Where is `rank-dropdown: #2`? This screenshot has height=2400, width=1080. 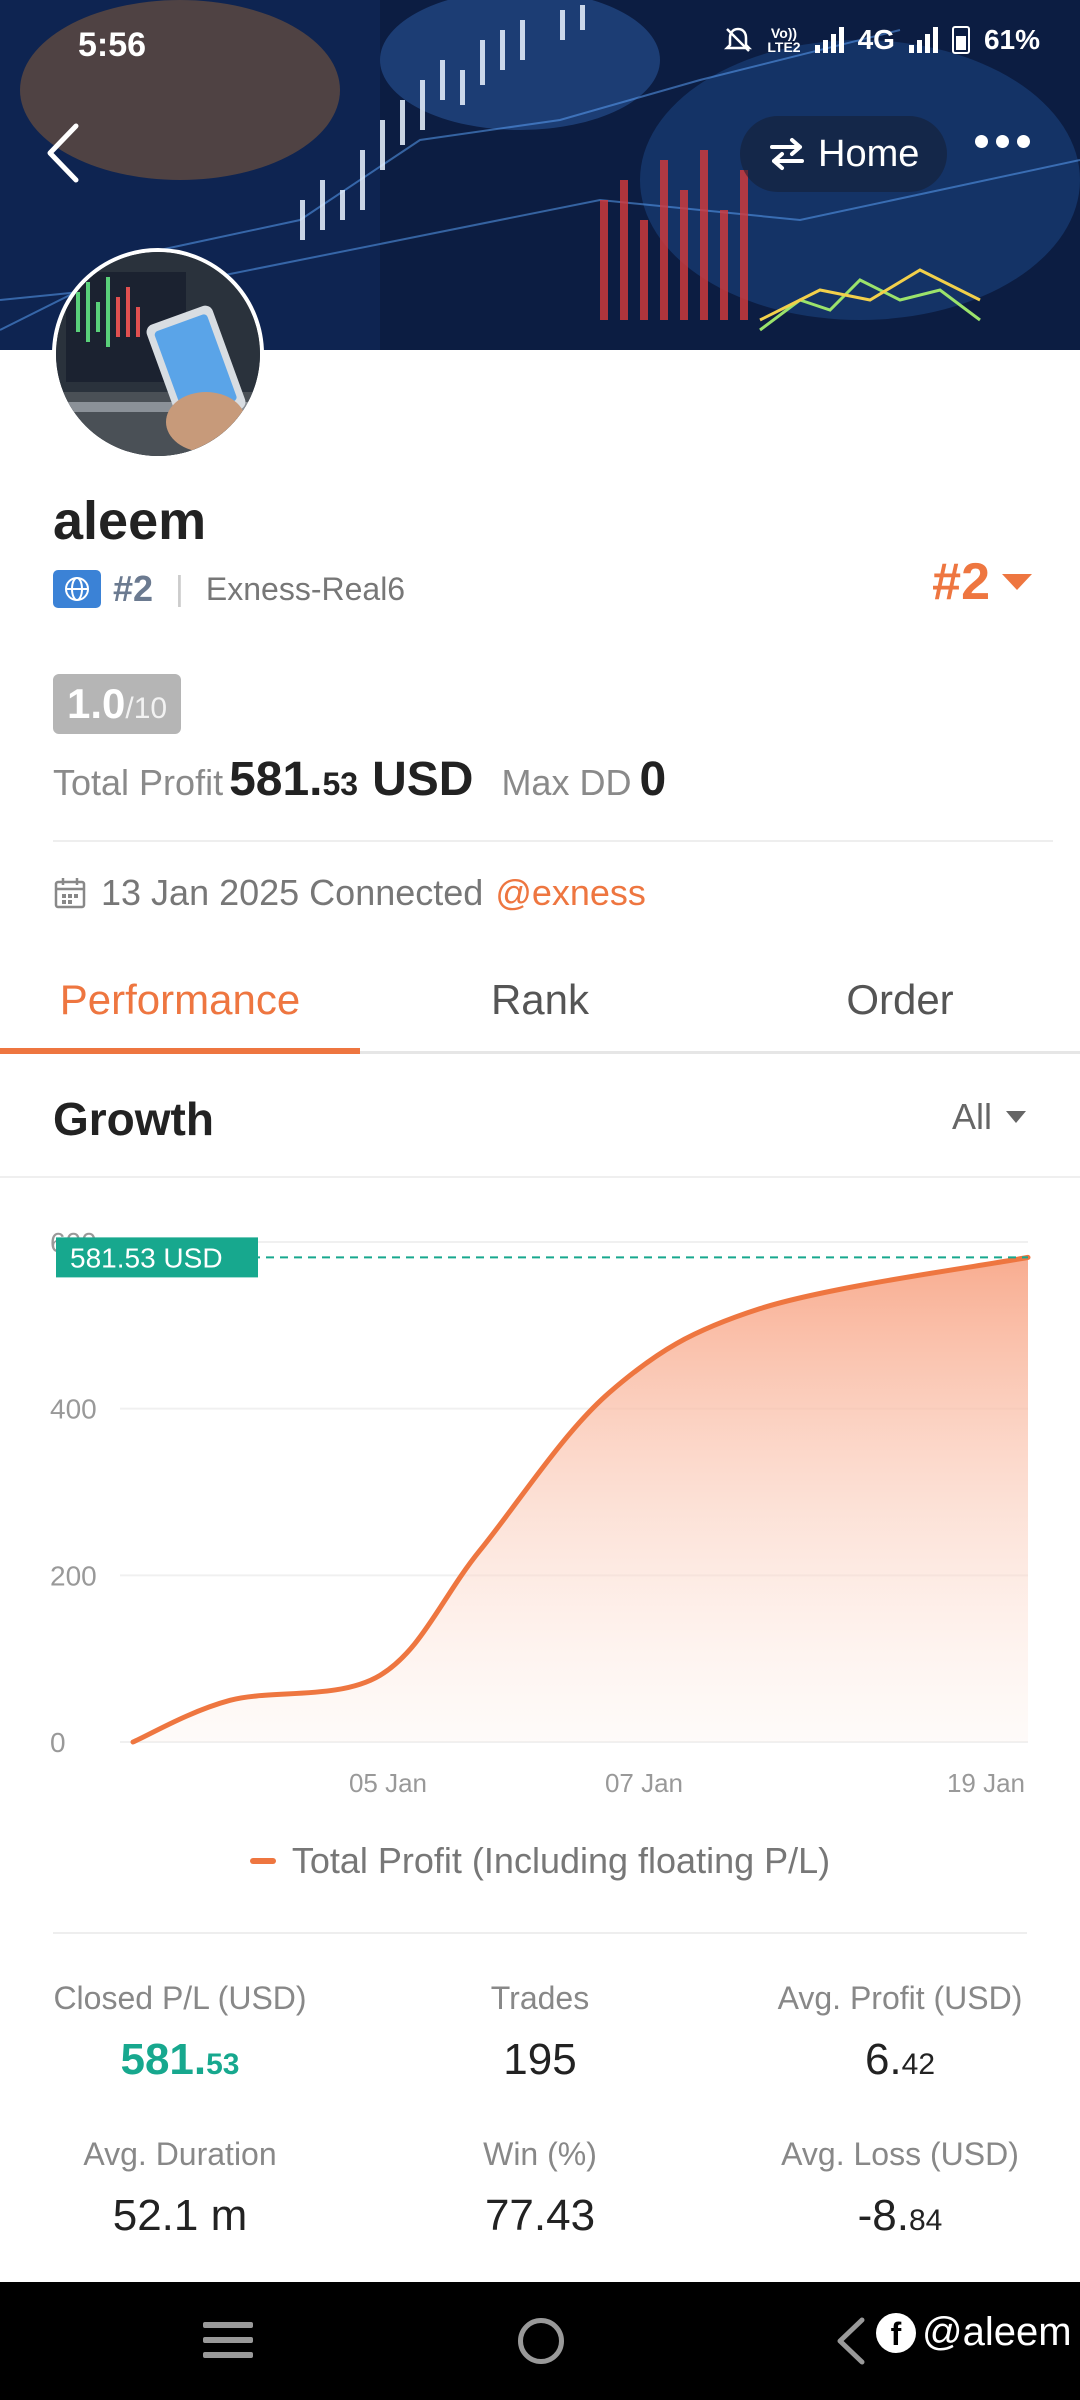
rank-dropdown: #2 is located at coordinates (982, 582).